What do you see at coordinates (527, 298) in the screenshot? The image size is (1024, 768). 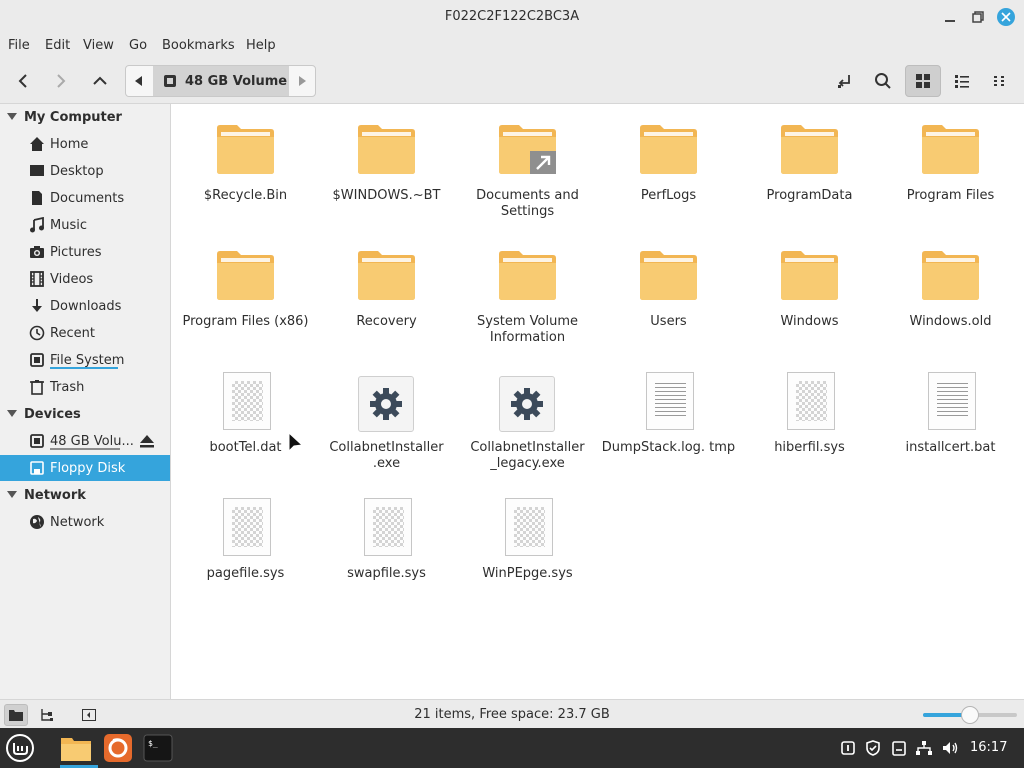 I see `file-item-folder: System Volume Information` at bounding box center [527, 298].